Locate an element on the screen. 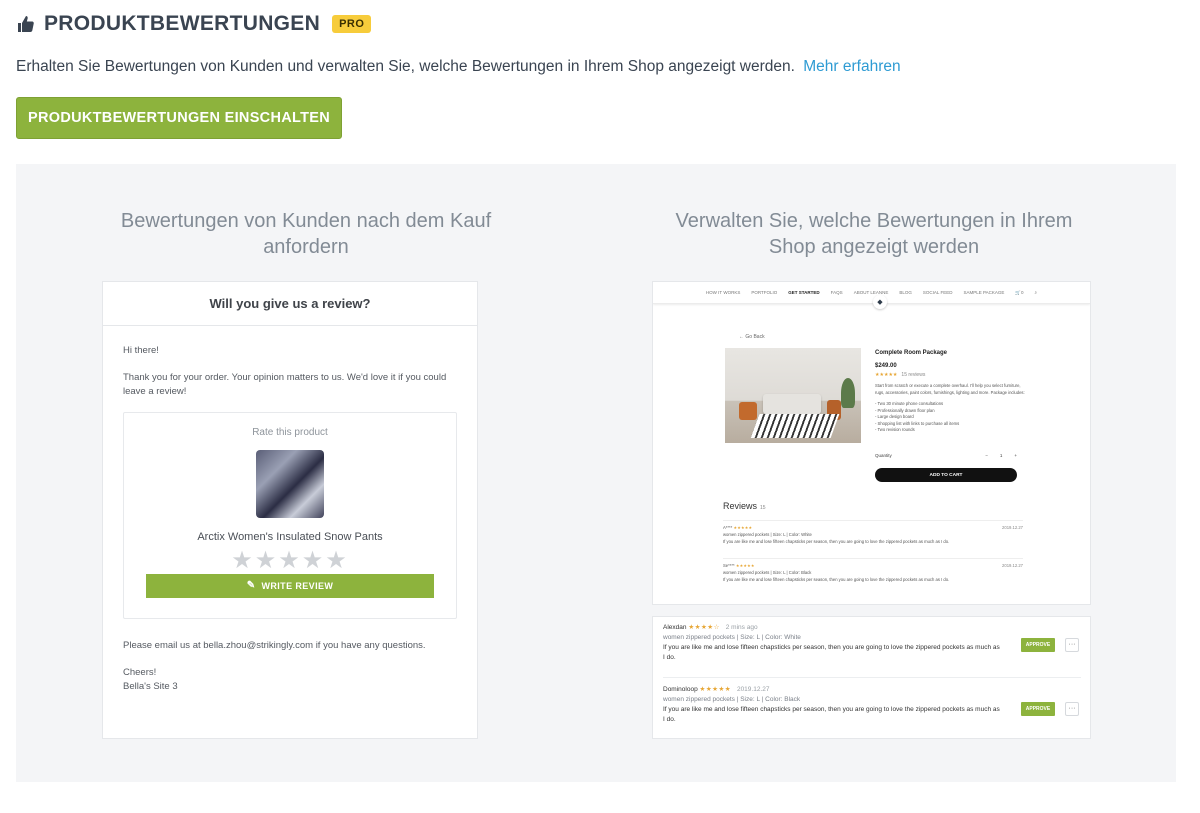 This screenshot has width=1200, height=813. rate-label: Rate this product is located at coordinates (290, 432).